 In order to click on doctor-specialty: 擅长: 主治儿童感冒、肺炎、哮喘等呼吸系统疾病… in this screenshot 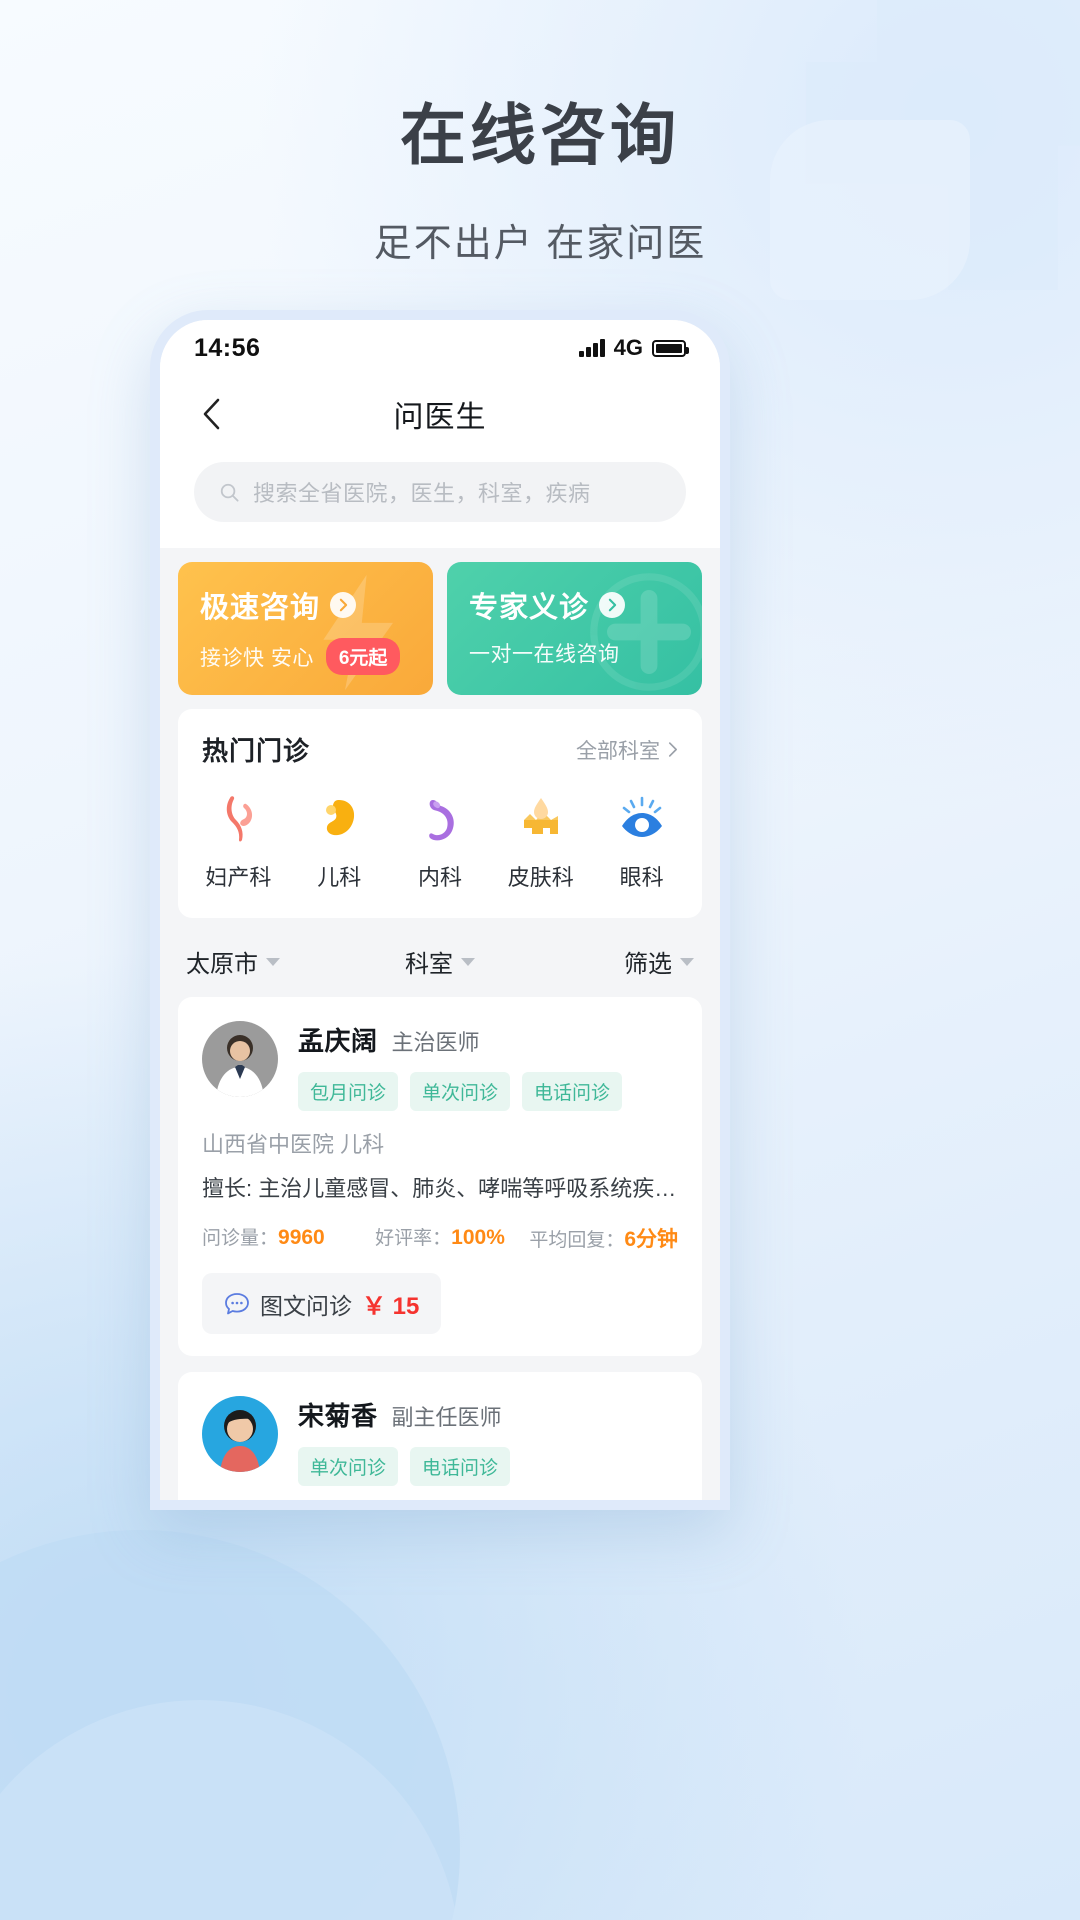, I will do `click(440, 1188)`.